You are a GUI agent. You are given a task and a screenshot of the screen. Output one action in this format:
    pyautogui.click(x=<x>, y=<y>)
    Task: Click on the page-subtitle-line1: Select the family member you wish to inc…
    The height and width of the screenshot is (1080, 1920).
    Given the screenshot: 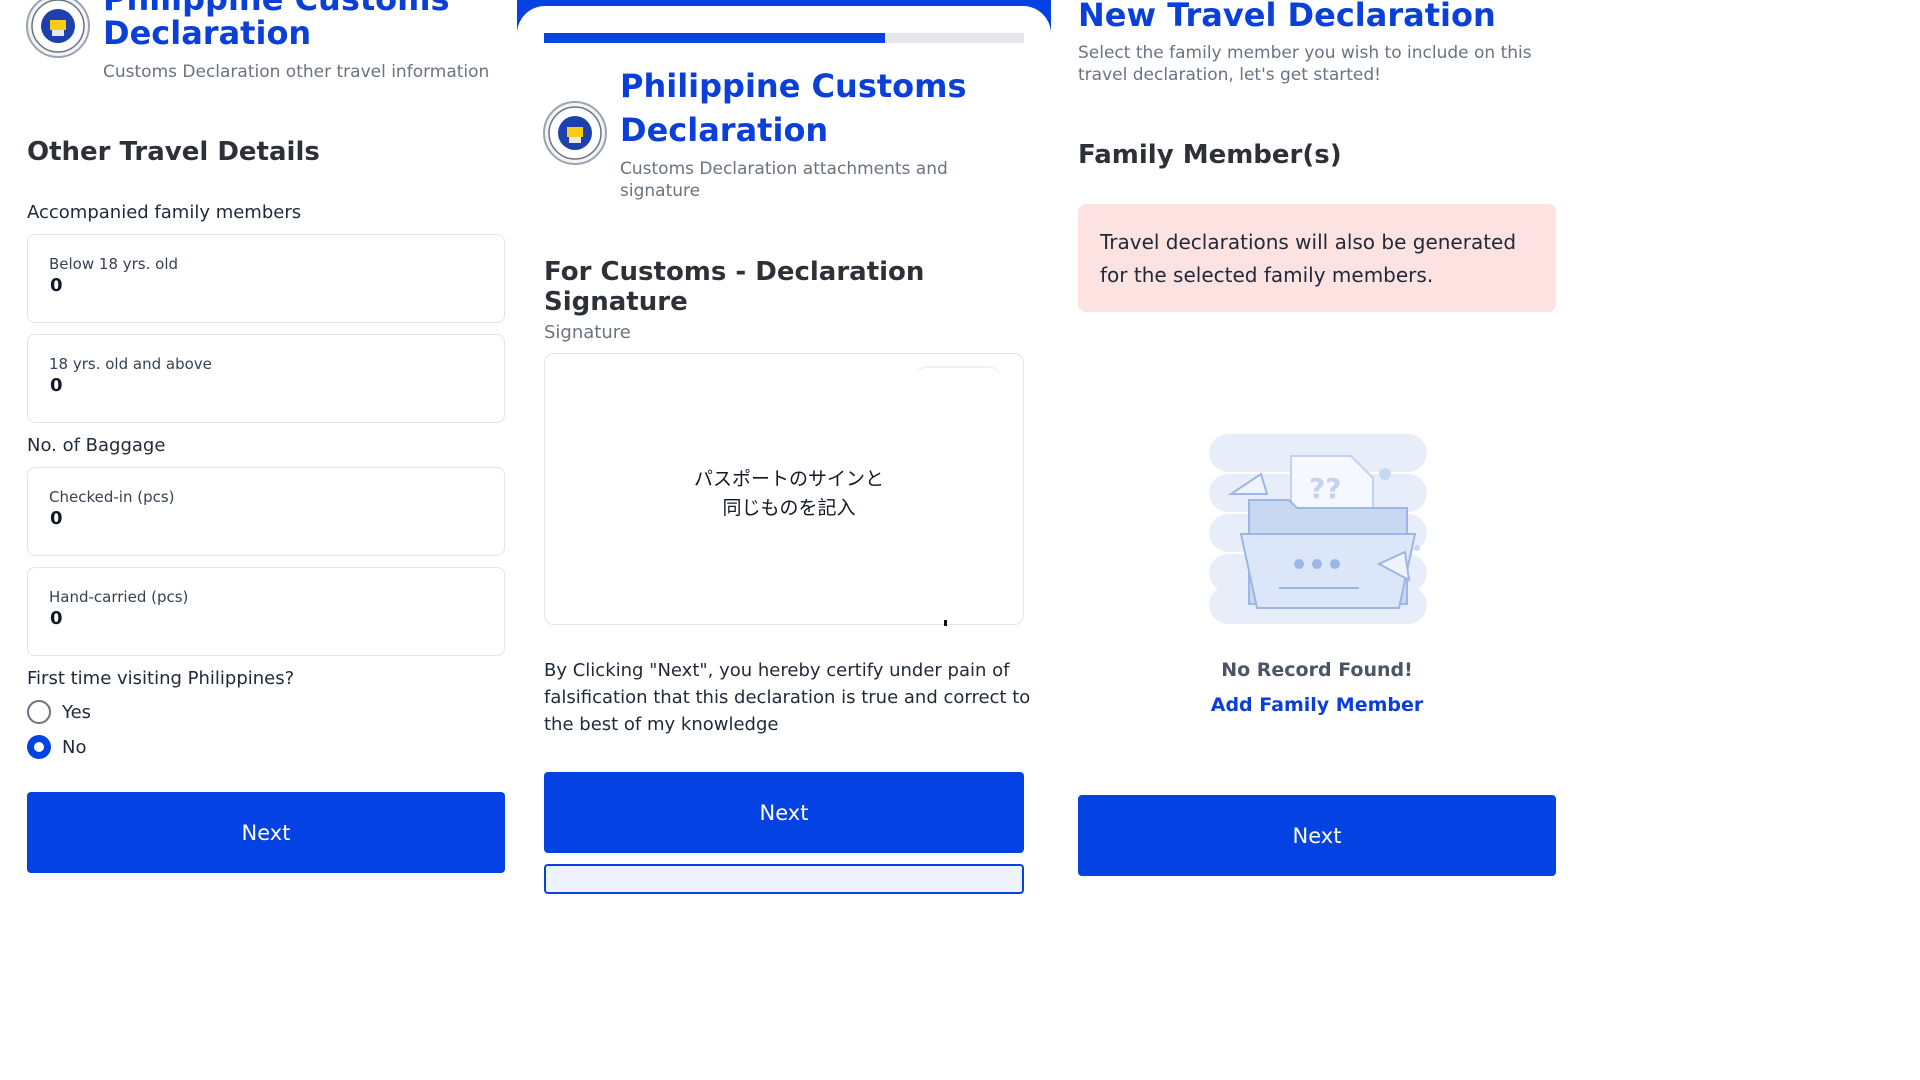 What is the action you would take?
    pyautogui.click(x=1305, y=53)
    